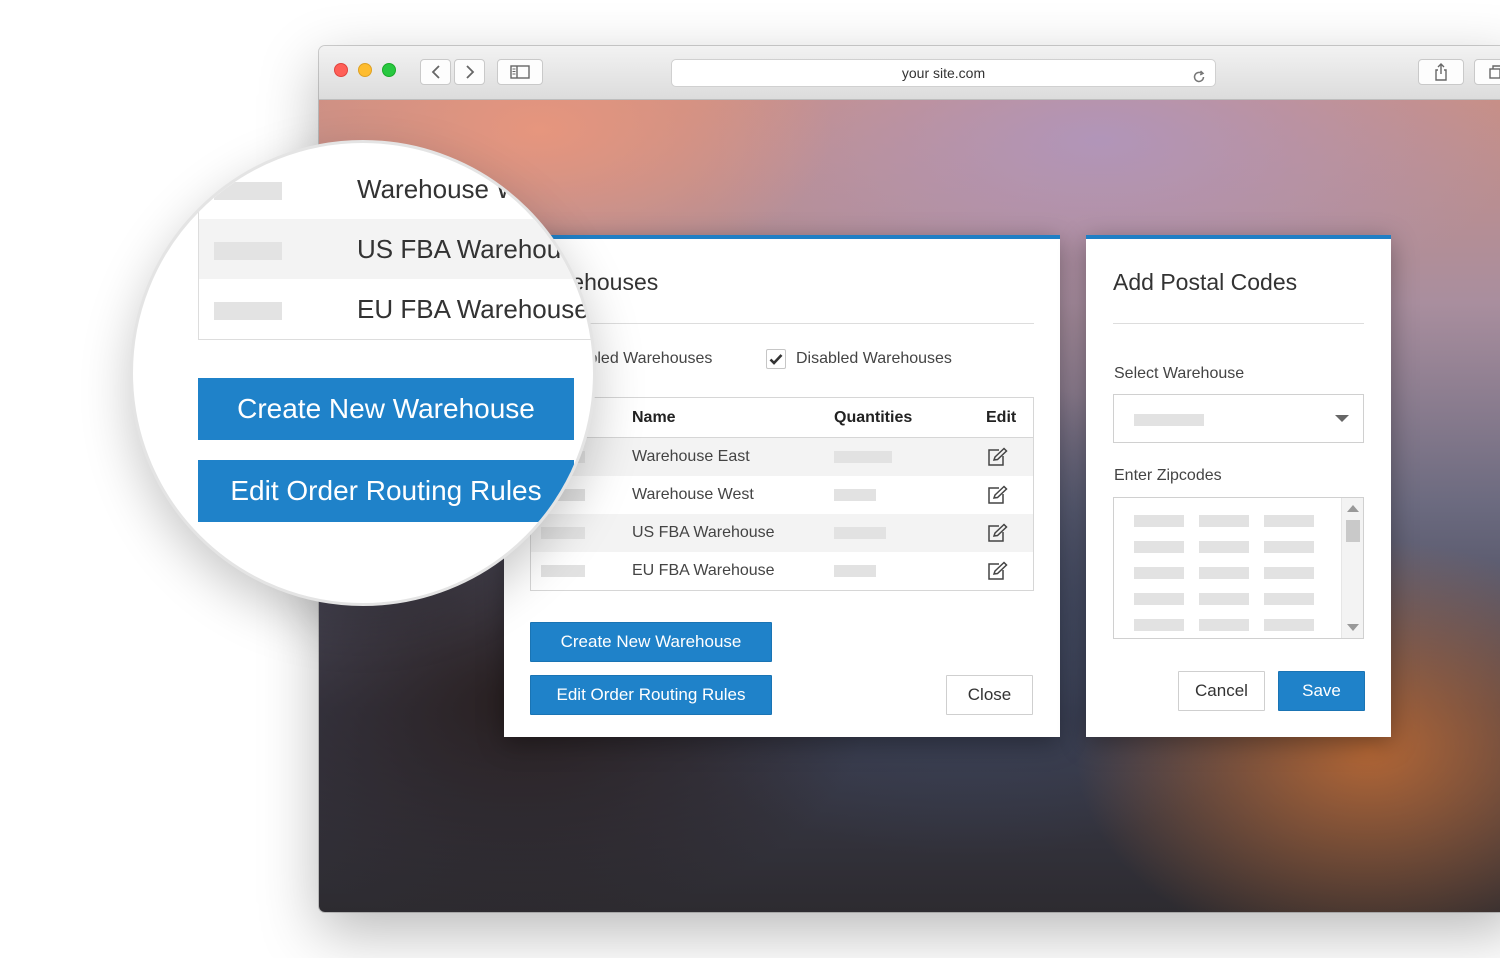 The width and height of the screenshot is (1500, 958). I want to click on zipcode-list, so click(1224, 573).